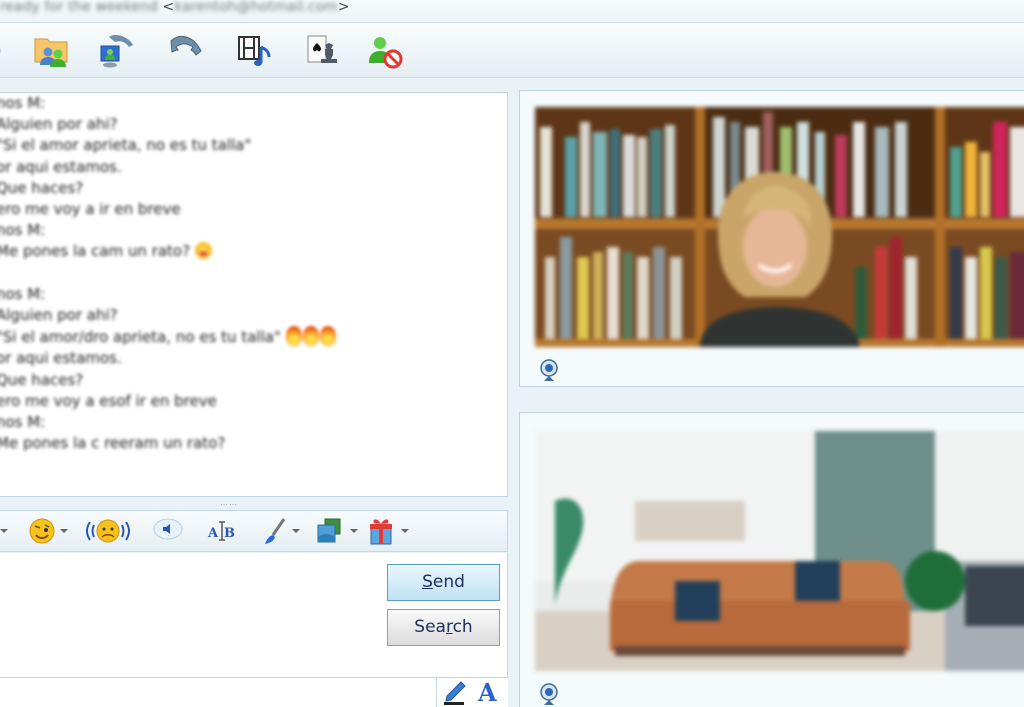  I want to click on chat-line: Me pones la cam un rato?, so click(253, 251).